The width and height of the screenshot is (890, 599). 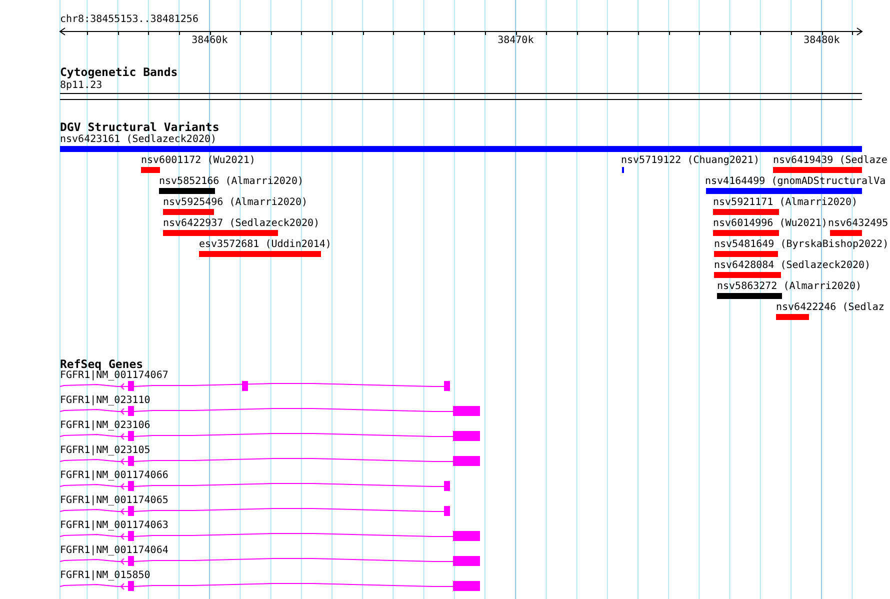 What do you see at coordinates (235, 203) in the screenshot?
I see `variant-label: nsv5925496 (Almarri2020)` at bounding box center [235, 203].